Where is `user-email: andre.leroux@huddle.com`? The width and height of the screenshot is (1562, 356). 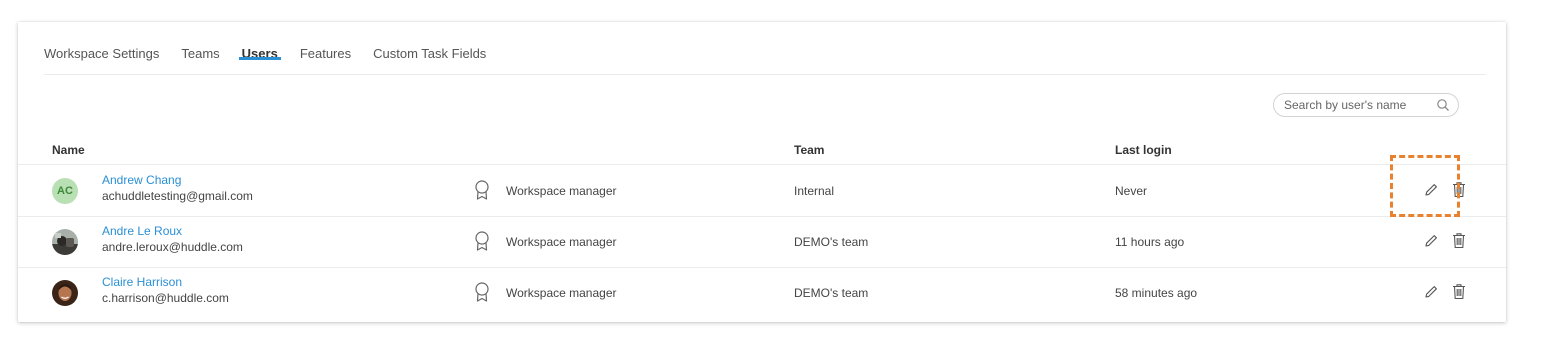 user-email: andre.leroux@huddle.com is located at coordinates (172, 247).